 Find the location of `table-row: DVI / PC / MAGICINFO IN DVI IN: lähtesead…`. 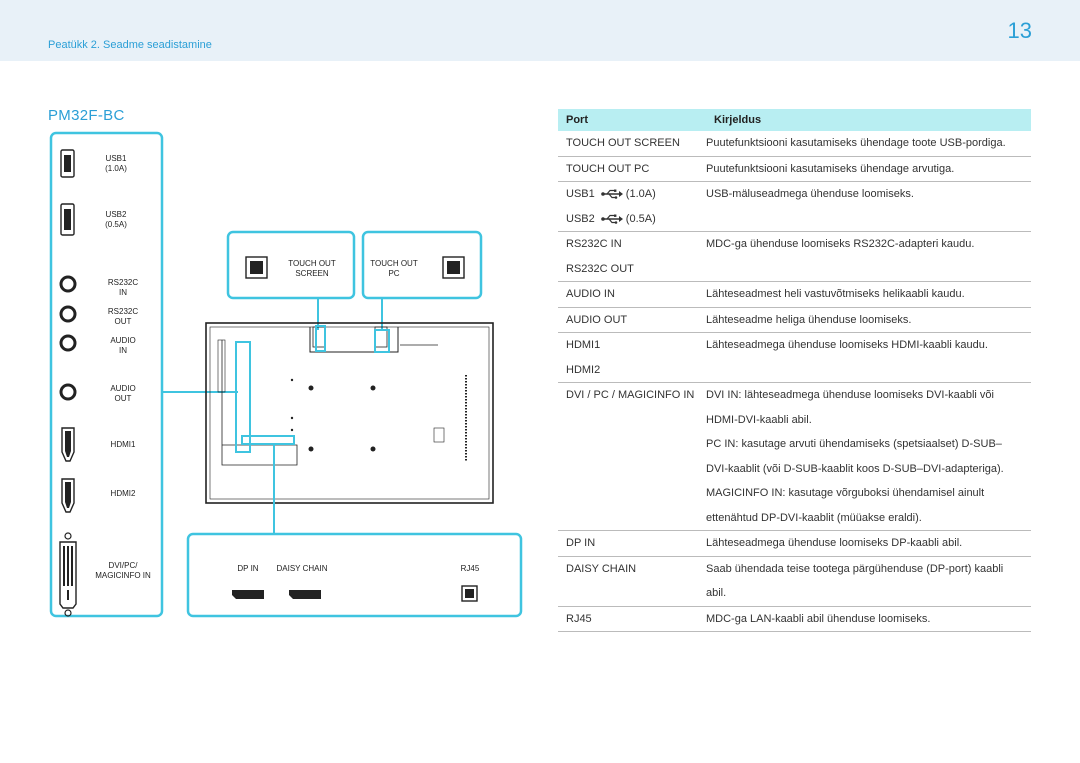

table-row: DVI / PC / MAGICINFO IN DVI IN: lähtesead… is located at coordinates (794, 457).